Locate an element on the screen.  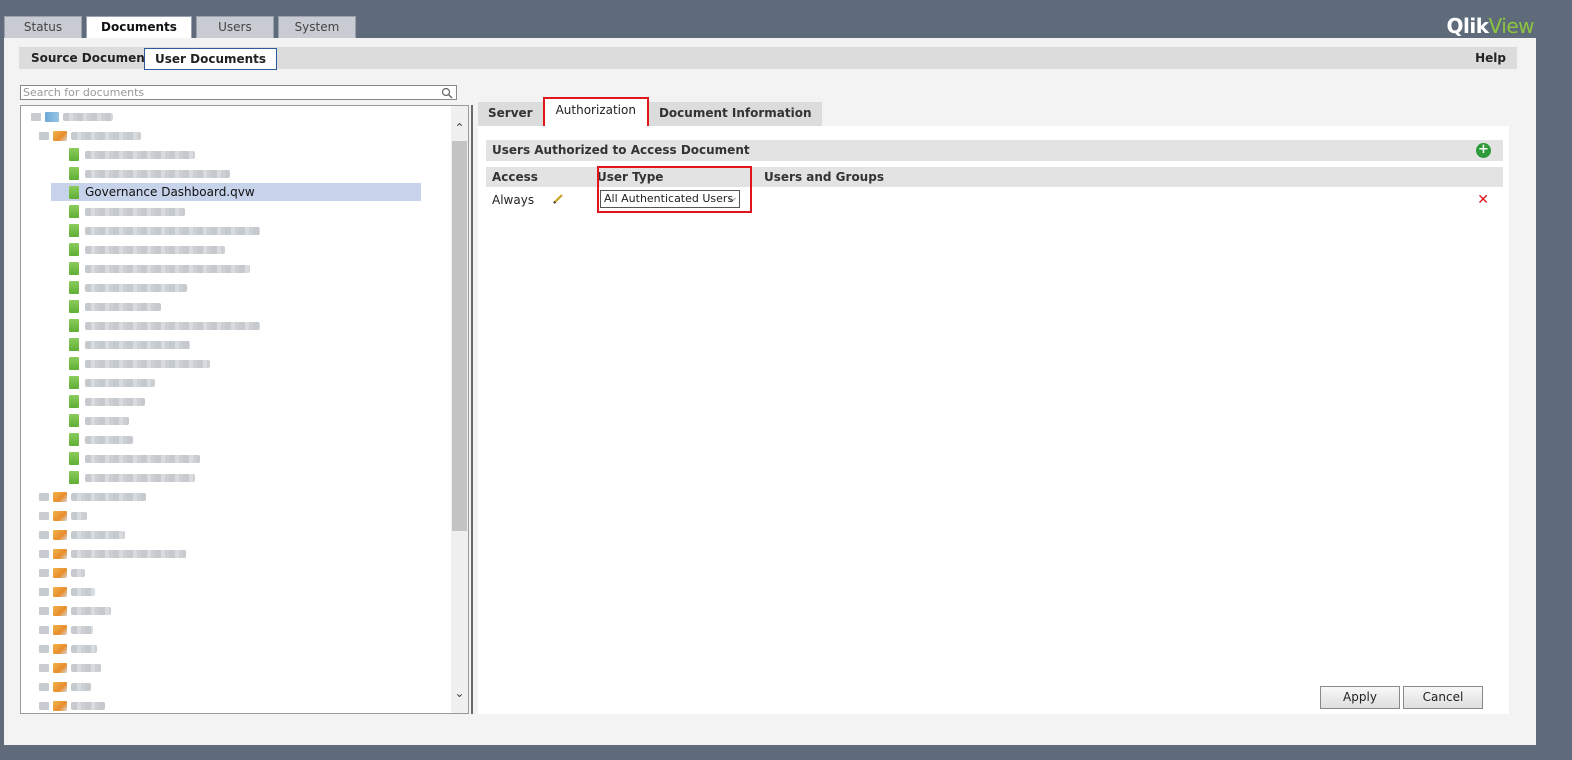
tab-users: Users is located at coordinates (234, 27).